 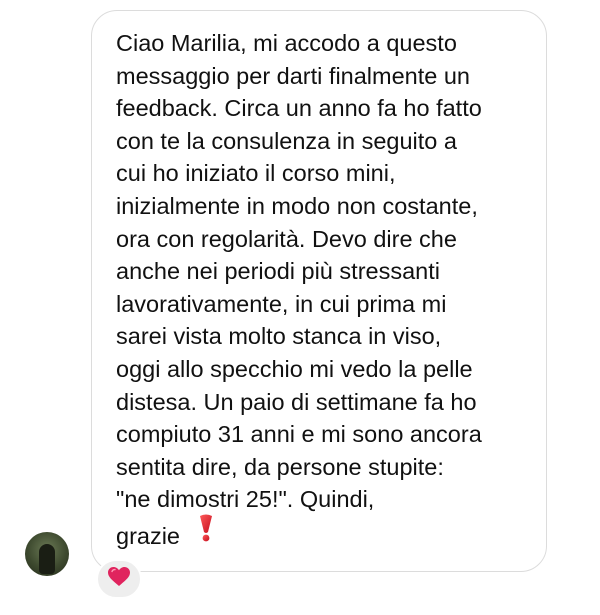 What do you see at coordinates (294, 368) in the screenshot?
I see `message-line: oggi allo specchio mi vedo la pelle` at bounding box center [294, 368].